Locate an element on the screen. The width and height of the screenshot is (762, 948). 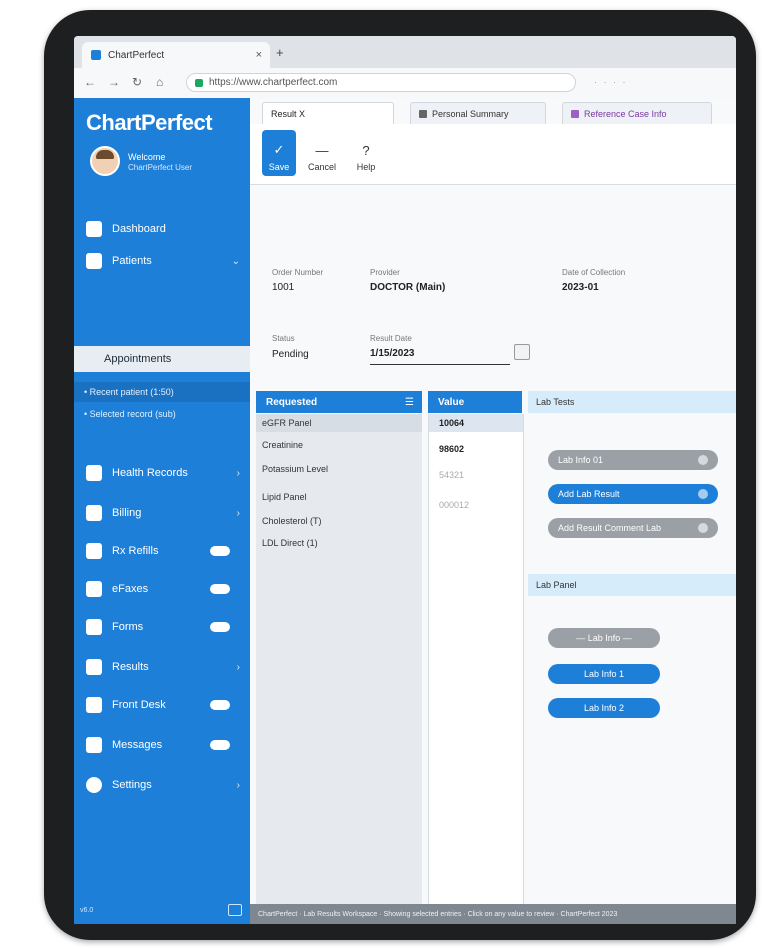
sidebar-item-results: Results › is located at coordinates (162, 667).